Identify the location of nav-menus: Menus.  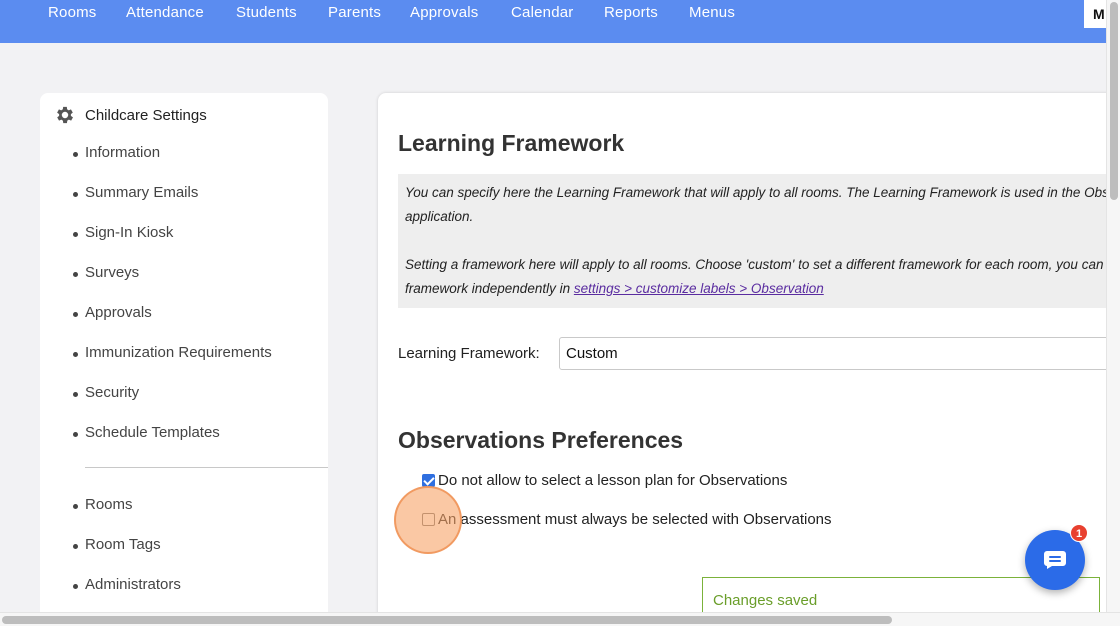
(712, 12).